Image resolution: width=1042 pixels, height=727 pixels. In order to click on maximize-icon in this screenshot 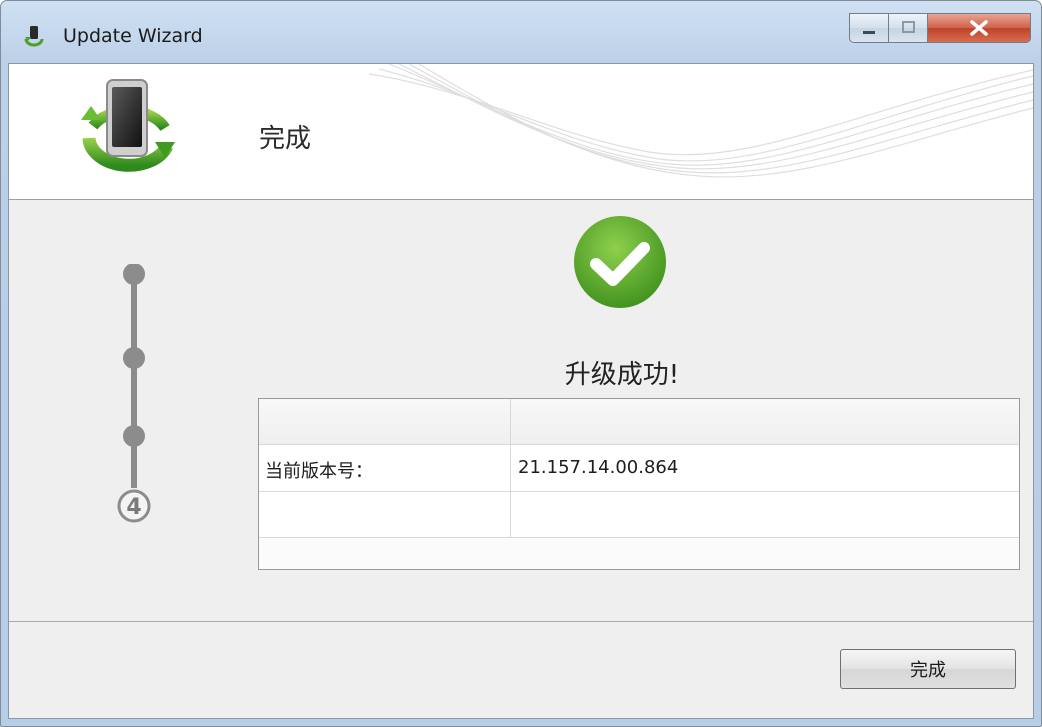, I will do `click(908, 27)`.